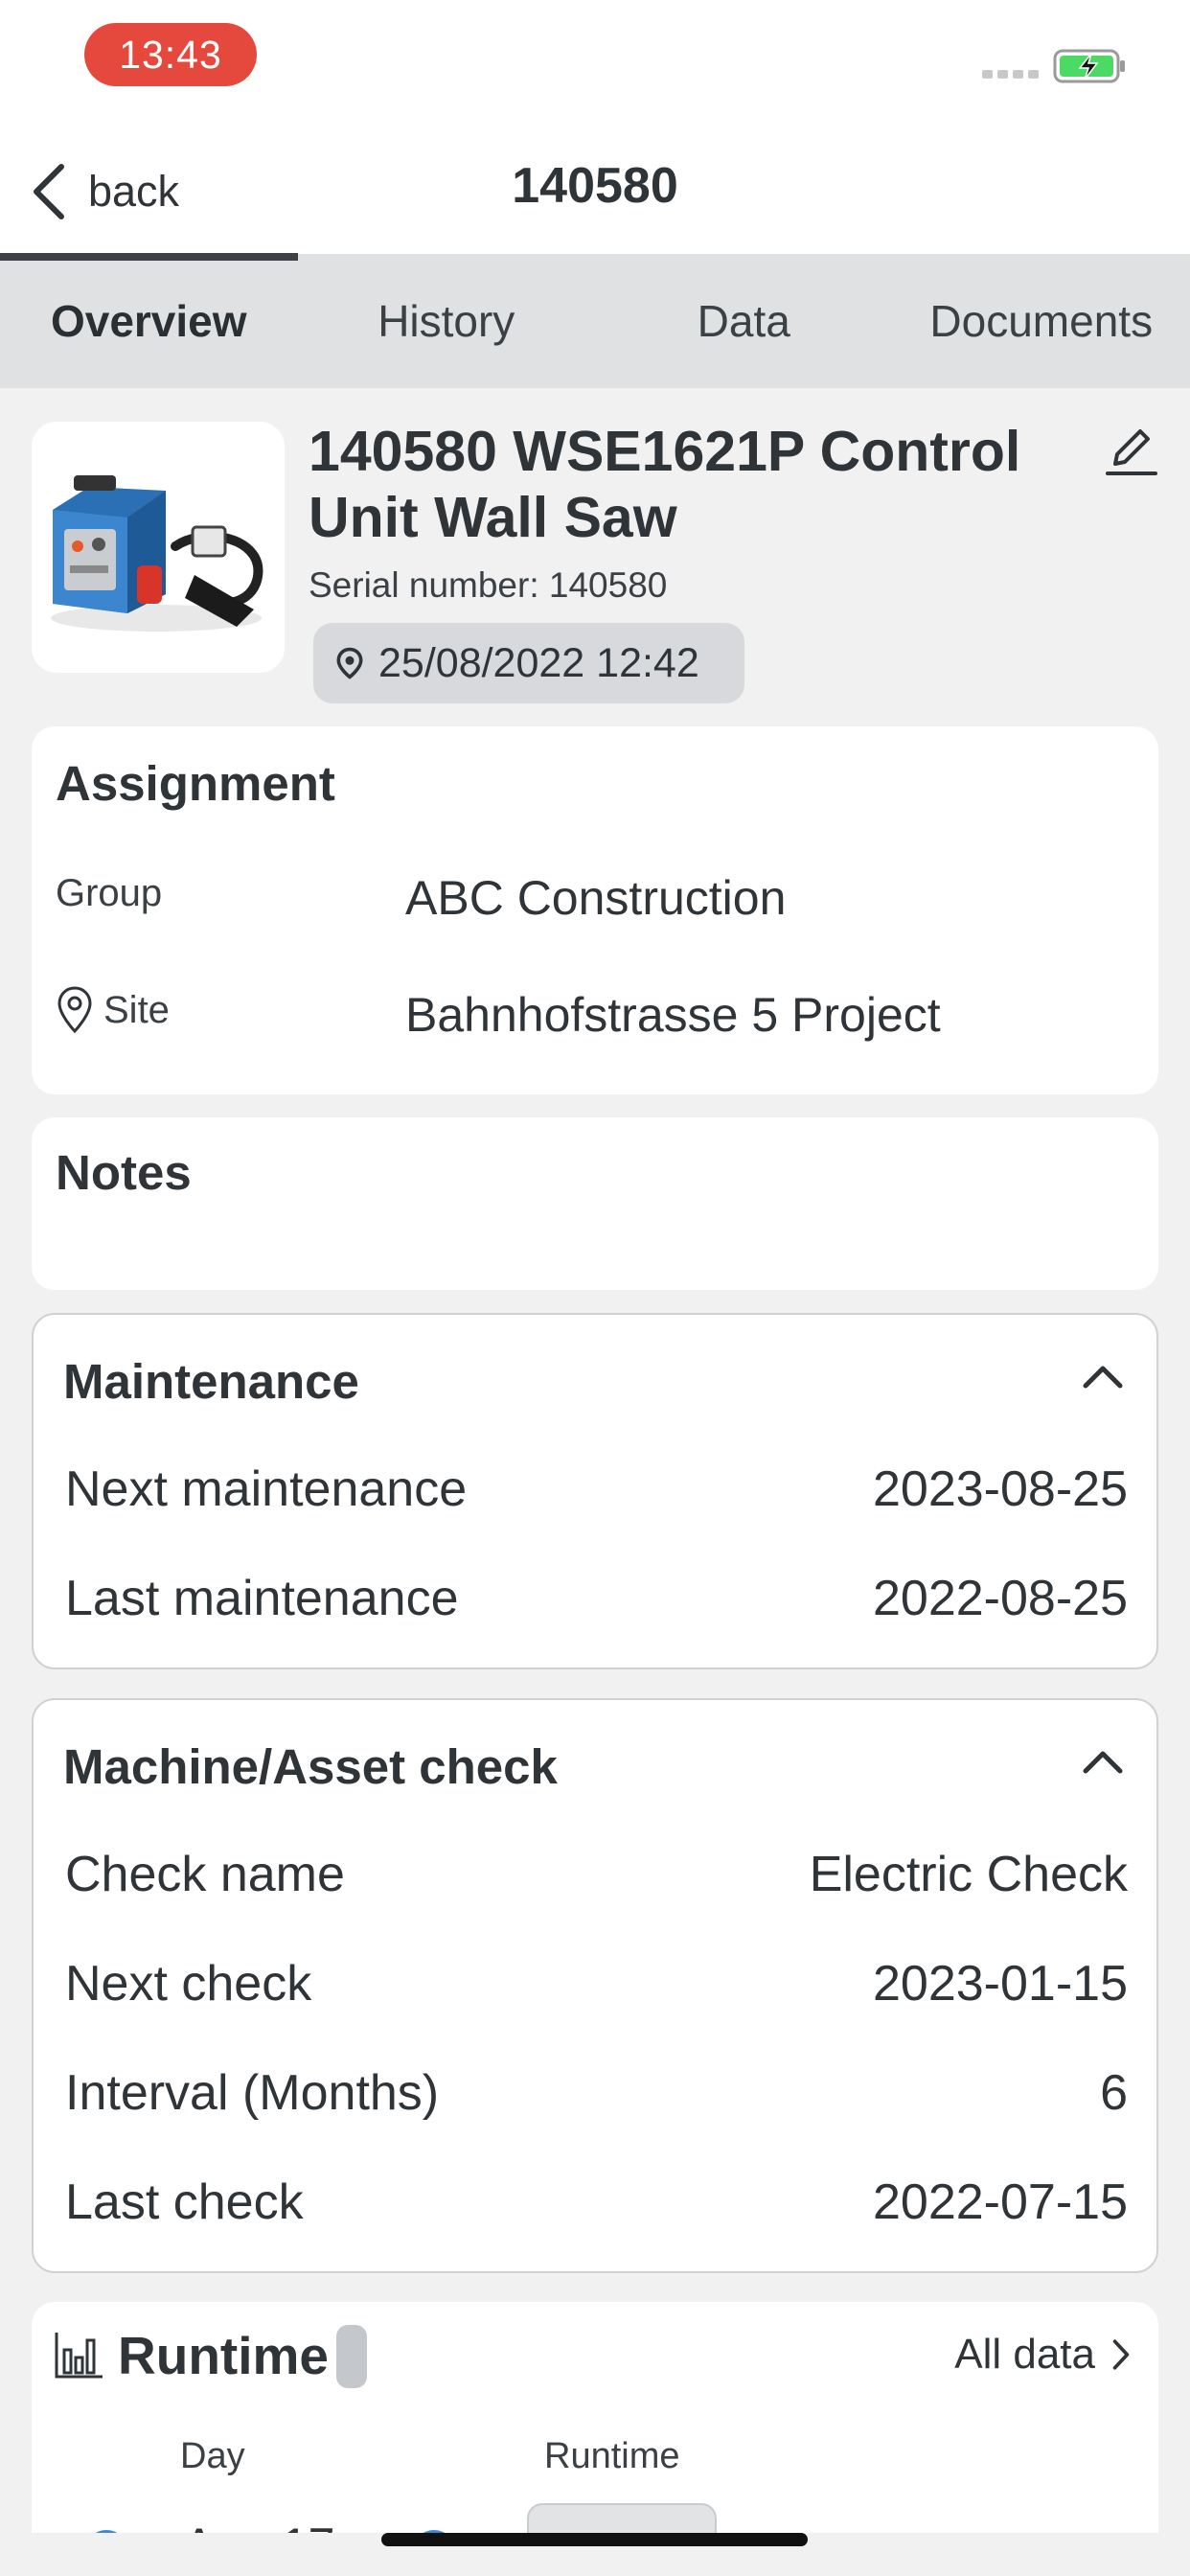 This screenshot has height=2576, width=1190. What do you see at coordinates (185, 2202) in the screenshot?
I see `last-check-label: Last check` at bounding box center [185, 2202].